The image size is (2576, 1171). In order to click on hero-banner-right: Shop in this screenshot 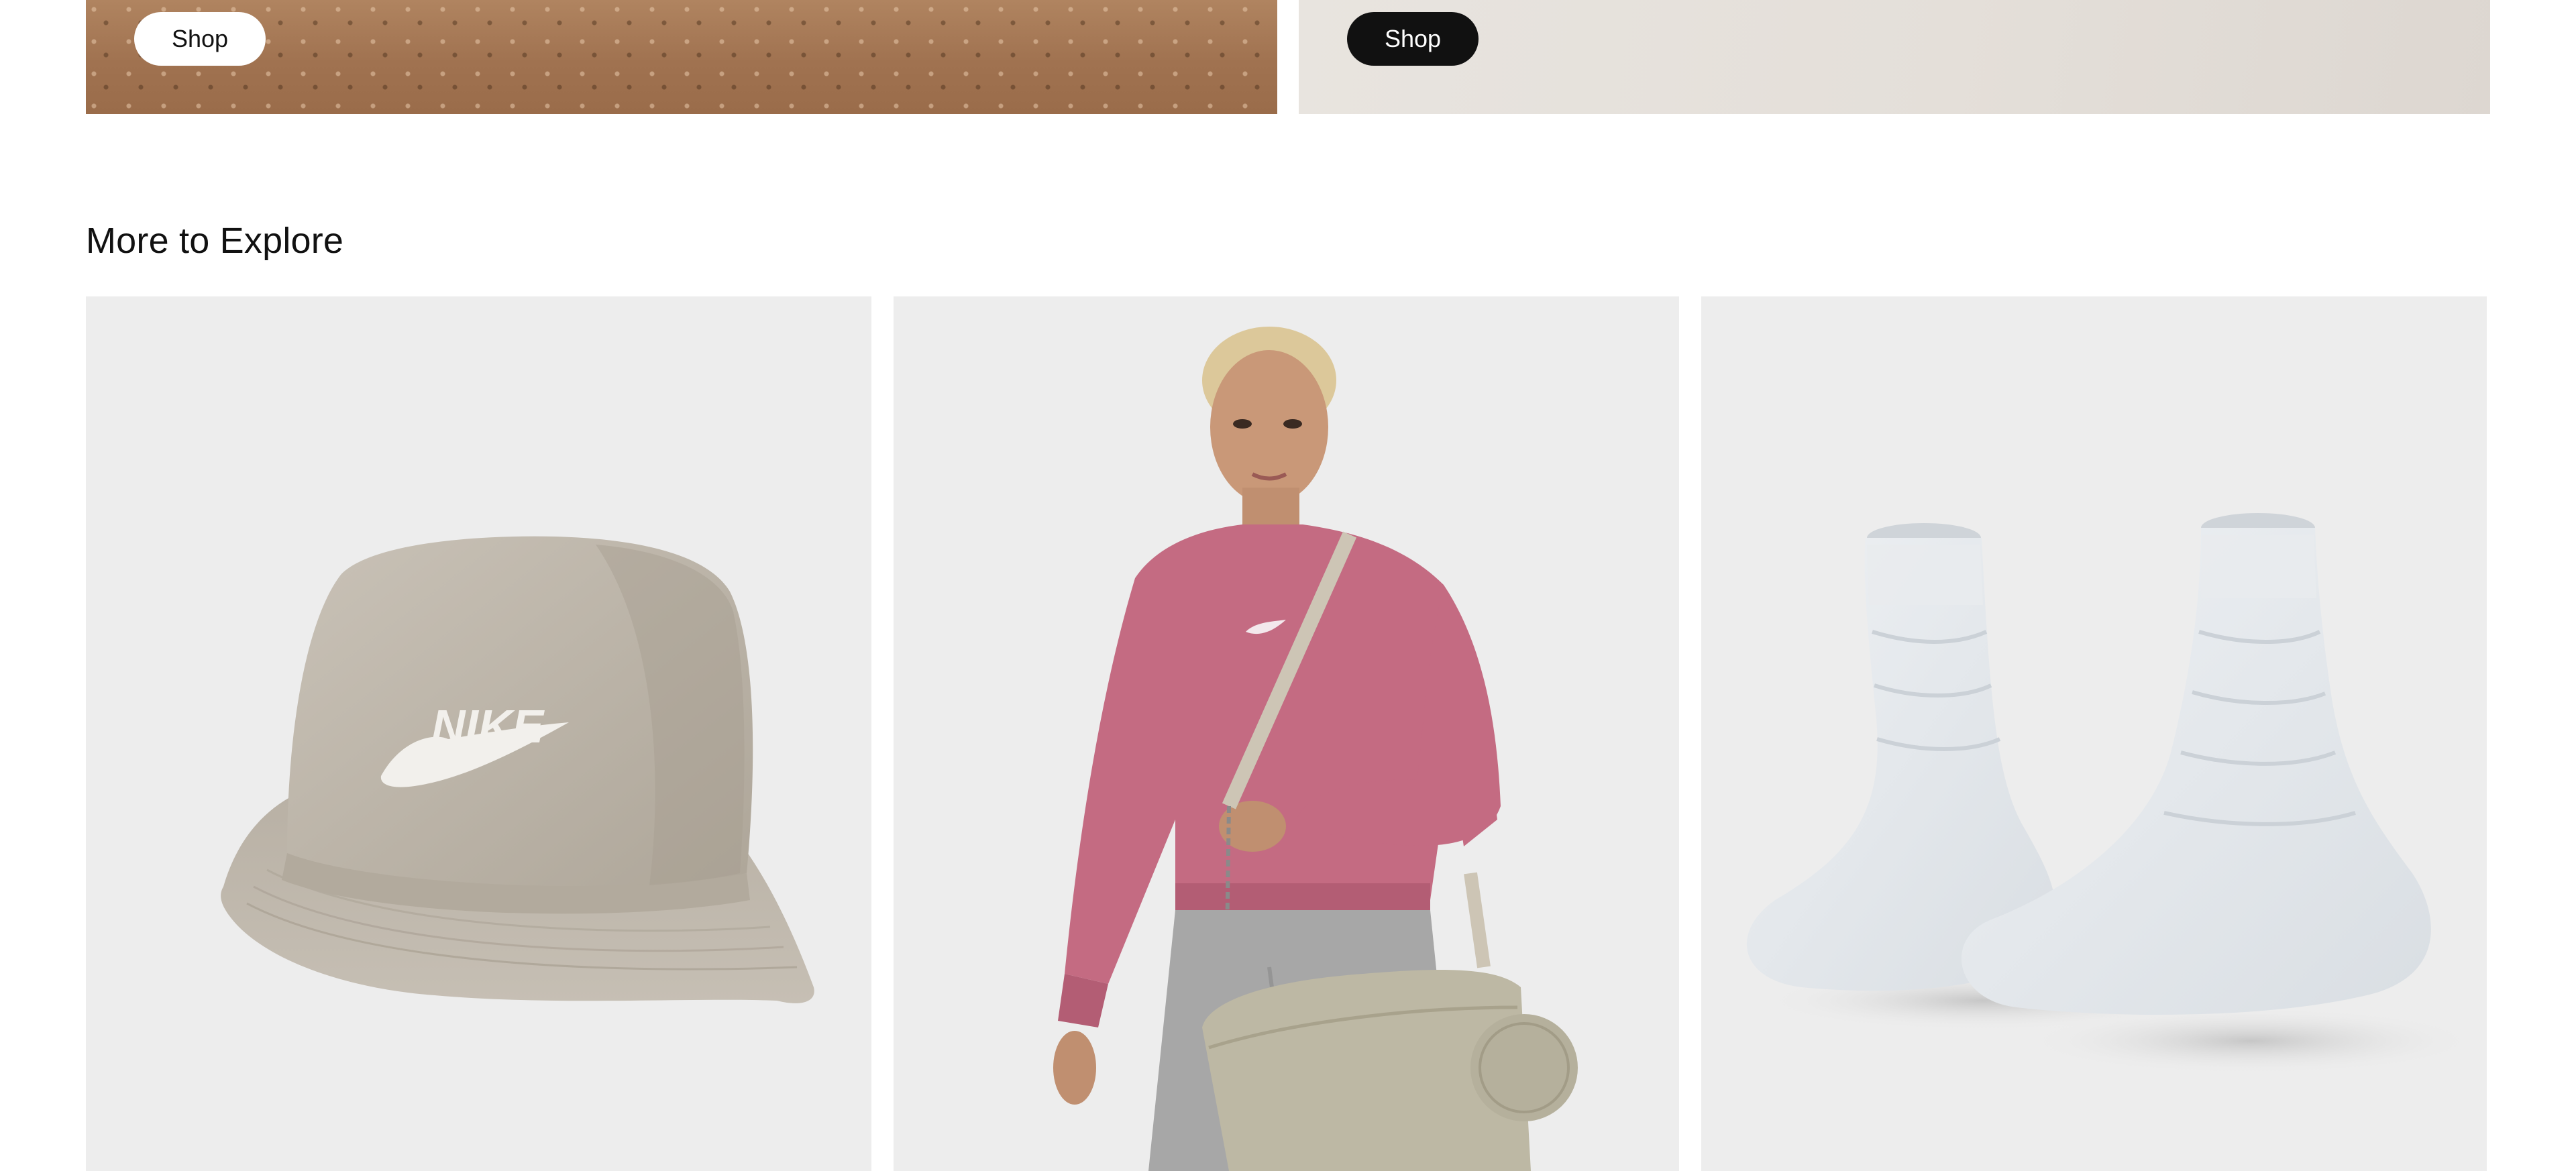, I will do `click(1894, 57)`.